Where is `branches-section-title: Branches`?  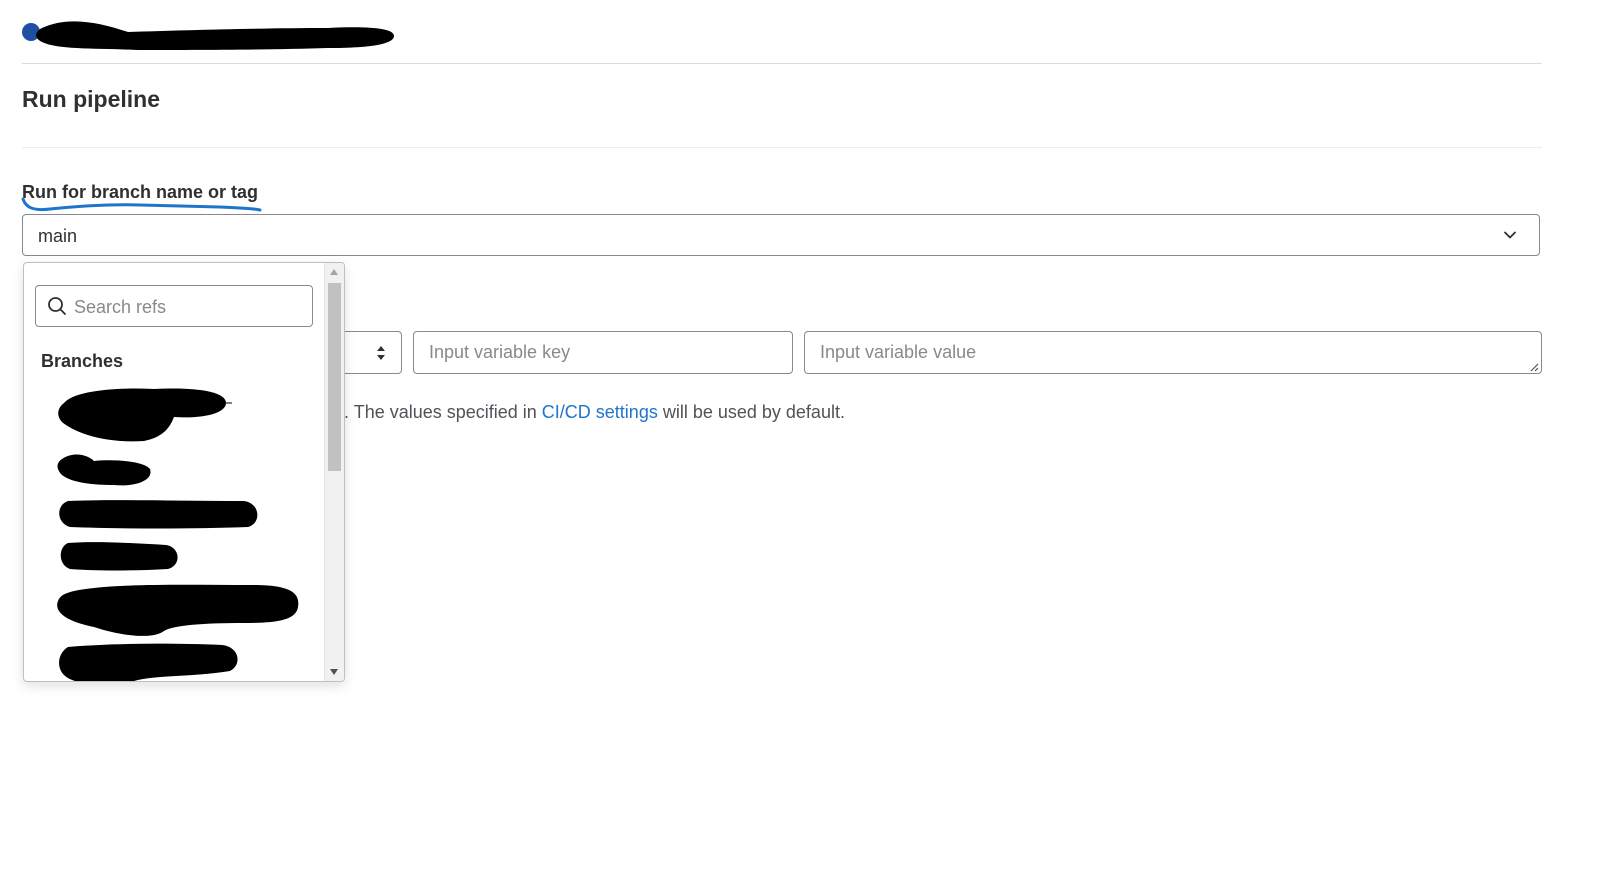 branches-section-title: Branches is located at coordinates (82, 361).